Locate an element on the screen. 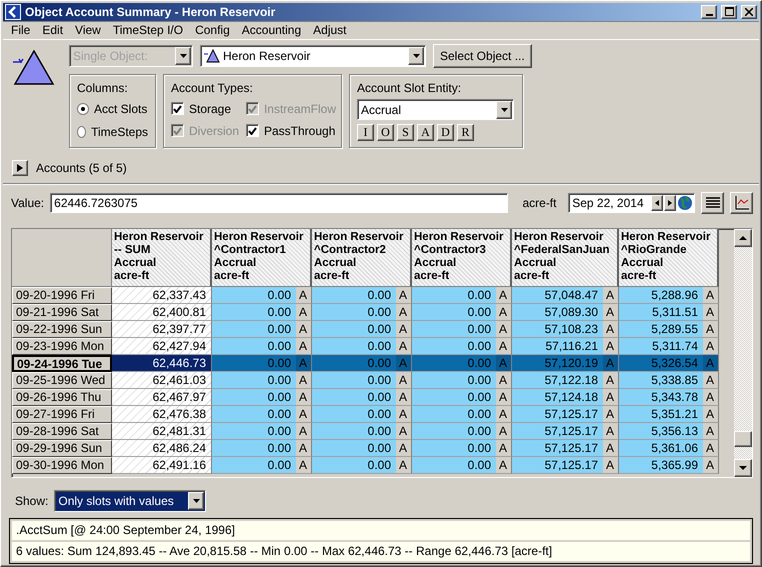 This screenshot has height=567, width=762. group-title: Columns: is located at coordinates (103, 88).